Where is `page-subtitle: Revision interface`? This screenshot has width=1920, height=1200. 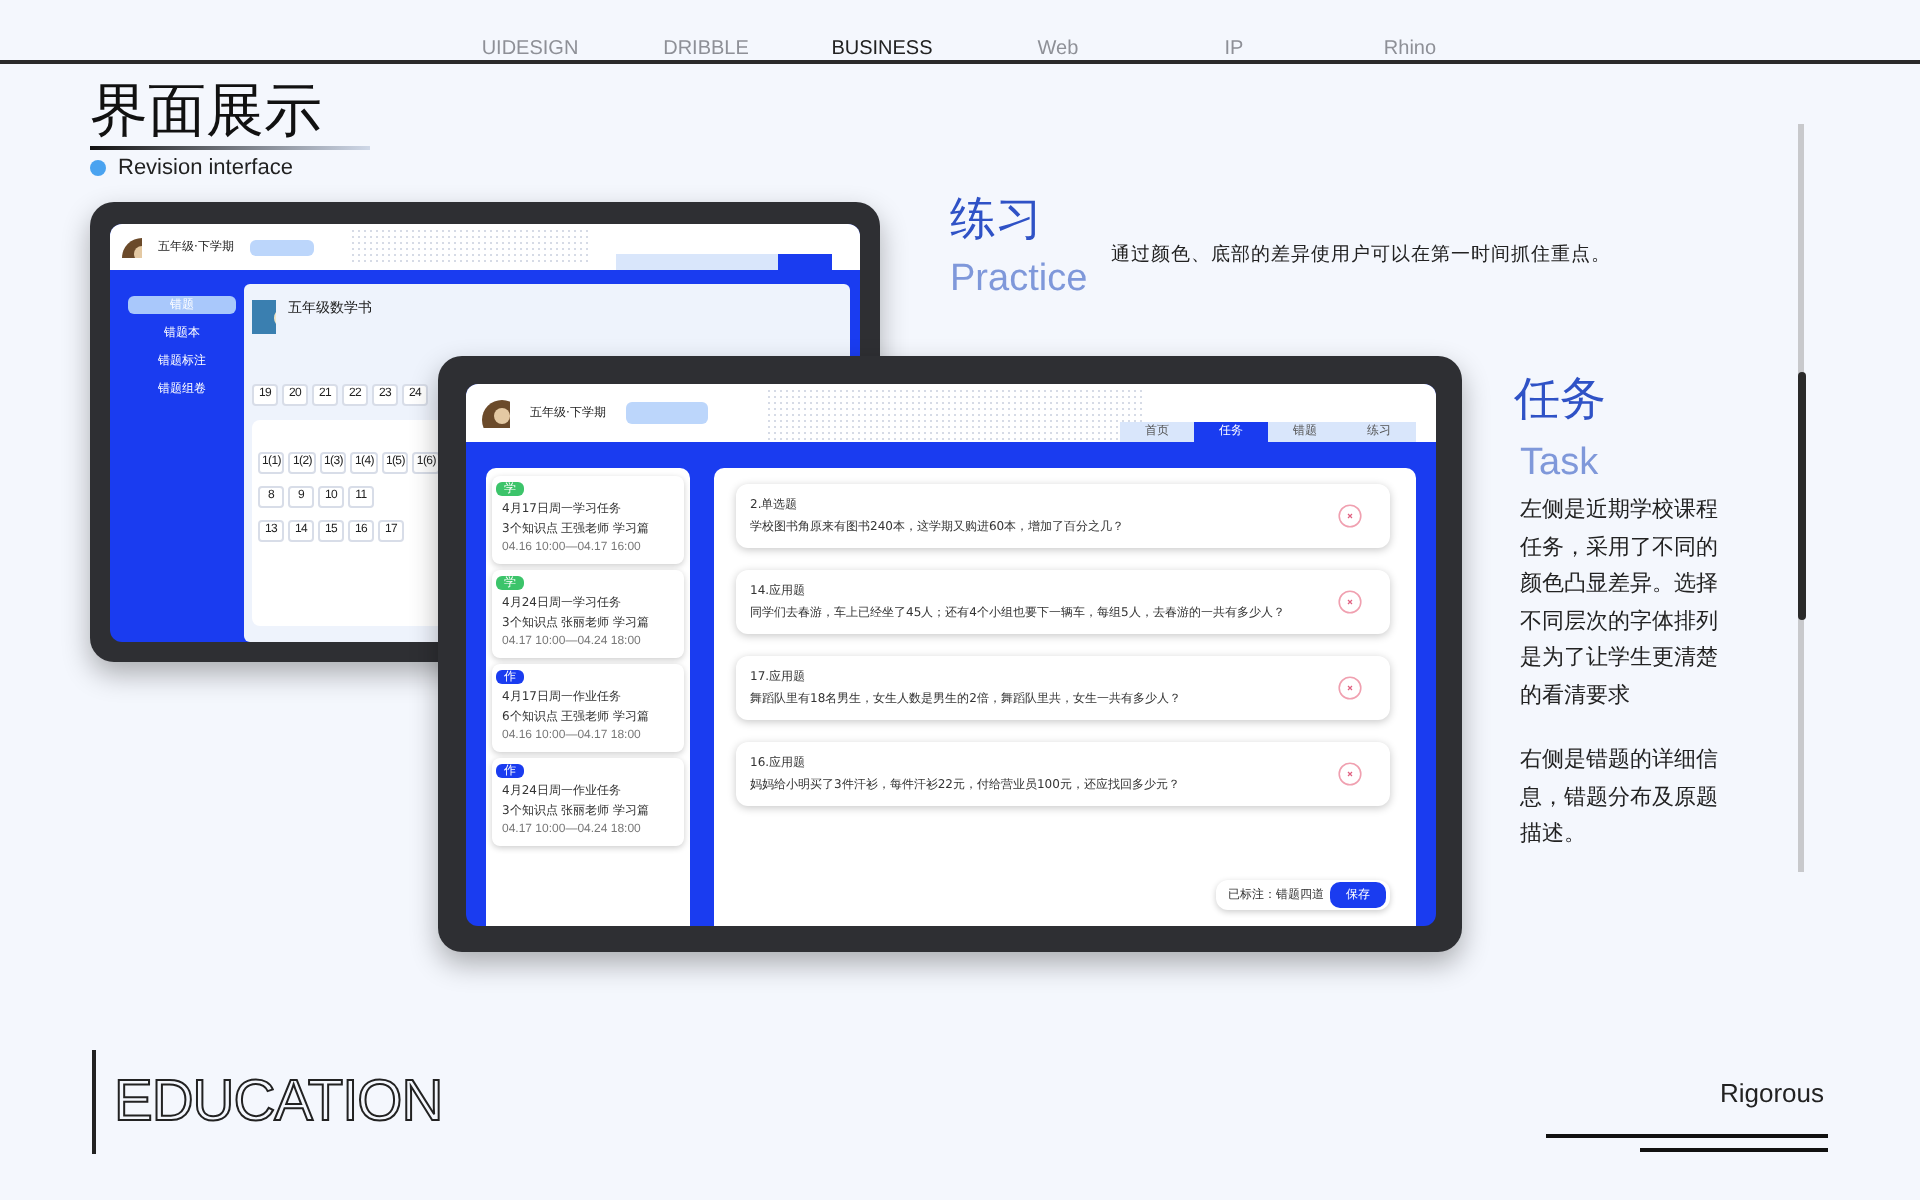
page-subtitle: Revision interface is located at coordinates (205, 168).